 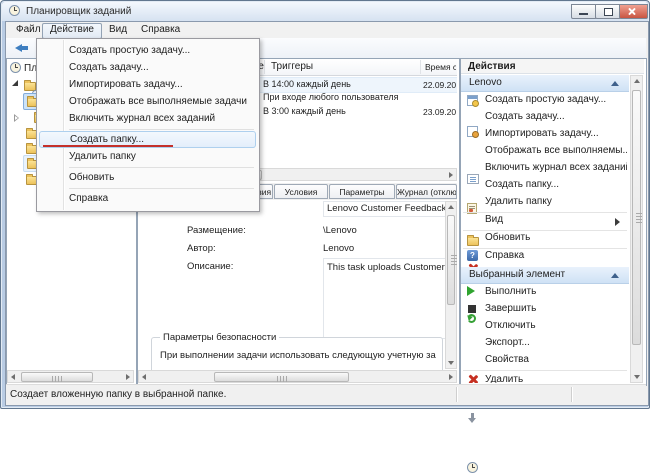 I want to click on titlebar: Планировщик заданий, so click(x=325, y=11).